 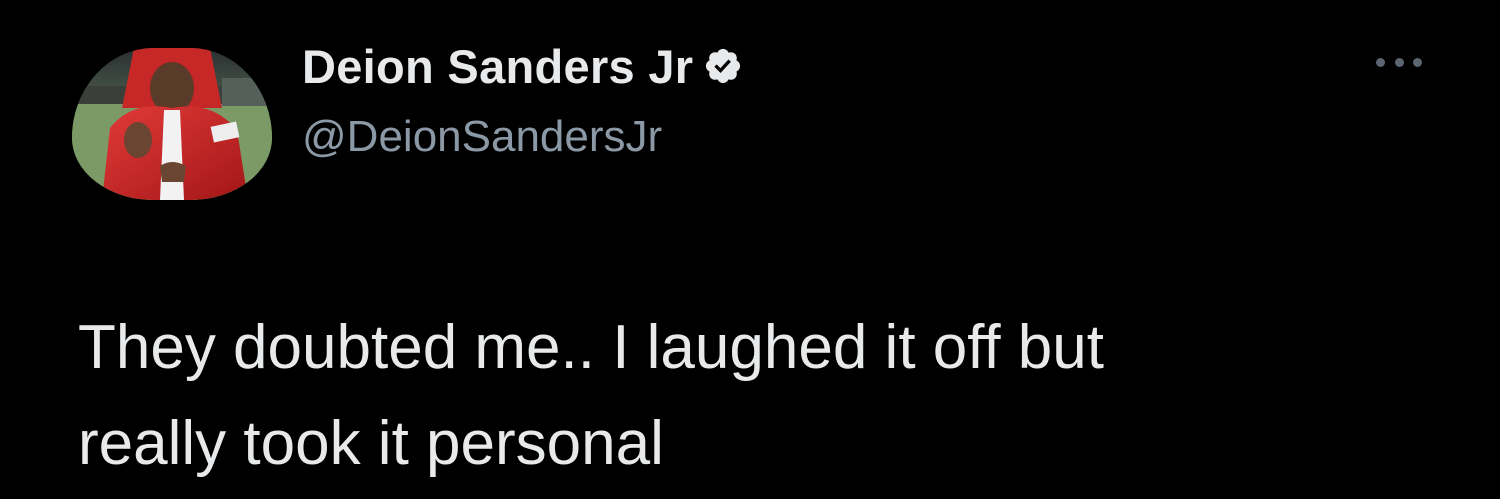 What do you see at coordinates (1399, 62) in the screenshot?
I see `more-options-icon` at bounding box center [1399, 62].